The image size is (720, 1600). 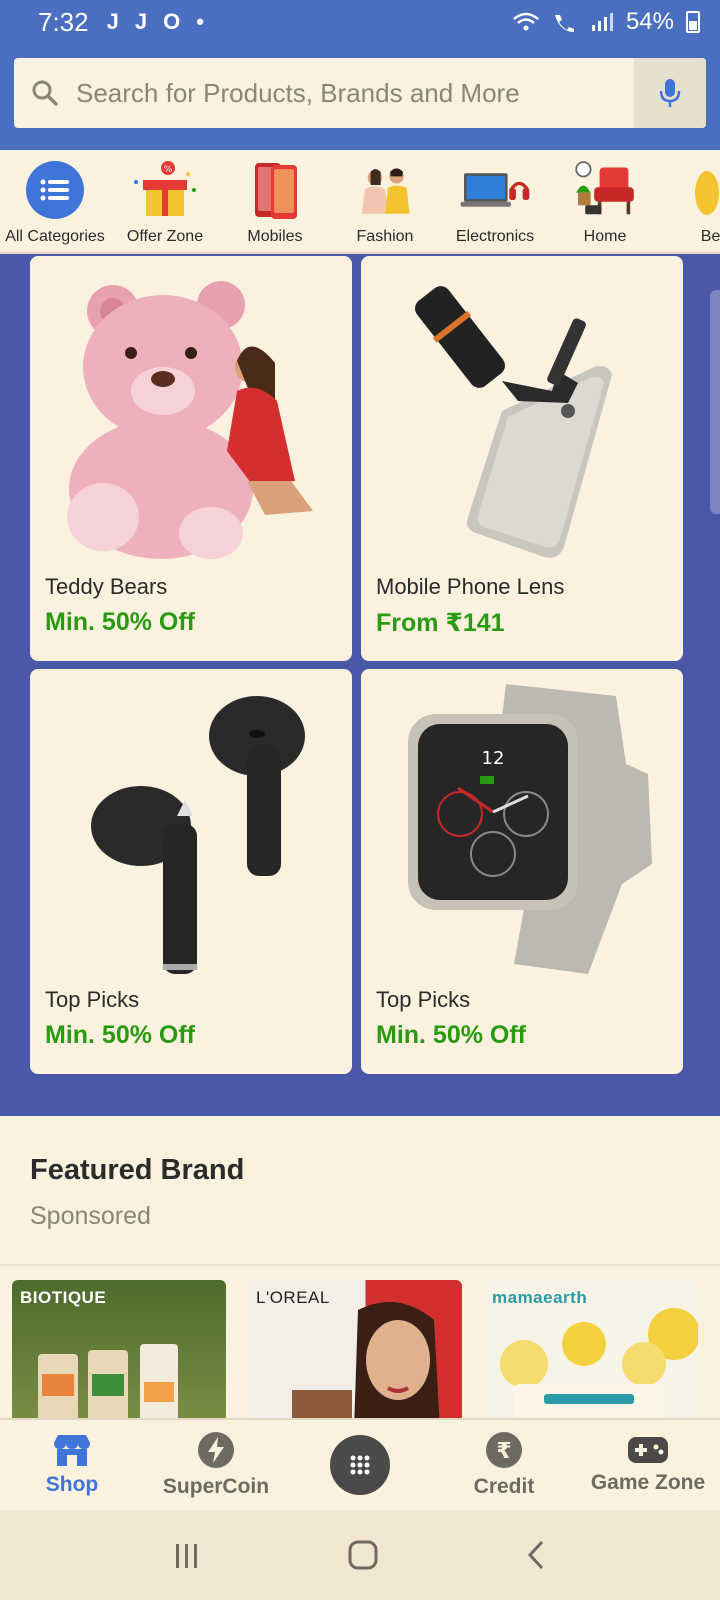 What do you see at coordinates (495, 236) in the screenshot?
I see `category-label: Electronics` at bounding box center [495, 236].